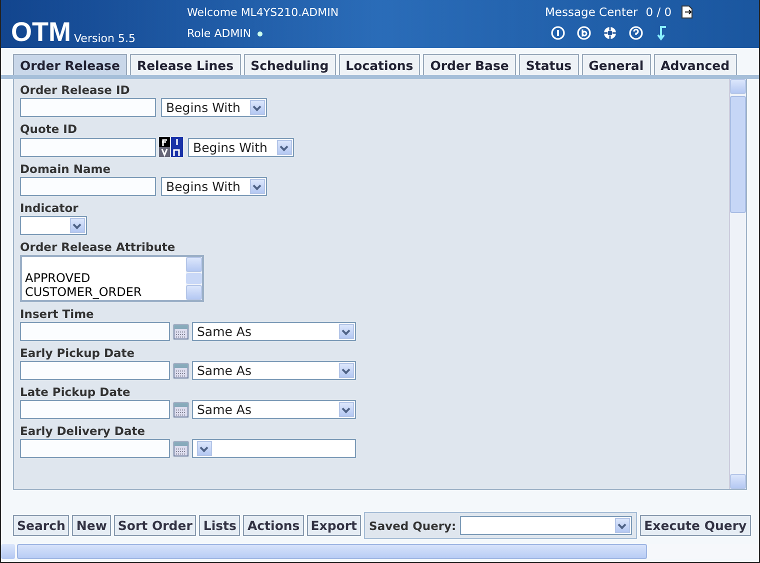 The height and width of the screenshot is (563, 760). I want to click on field-label: Indicator, so click(50, 208).